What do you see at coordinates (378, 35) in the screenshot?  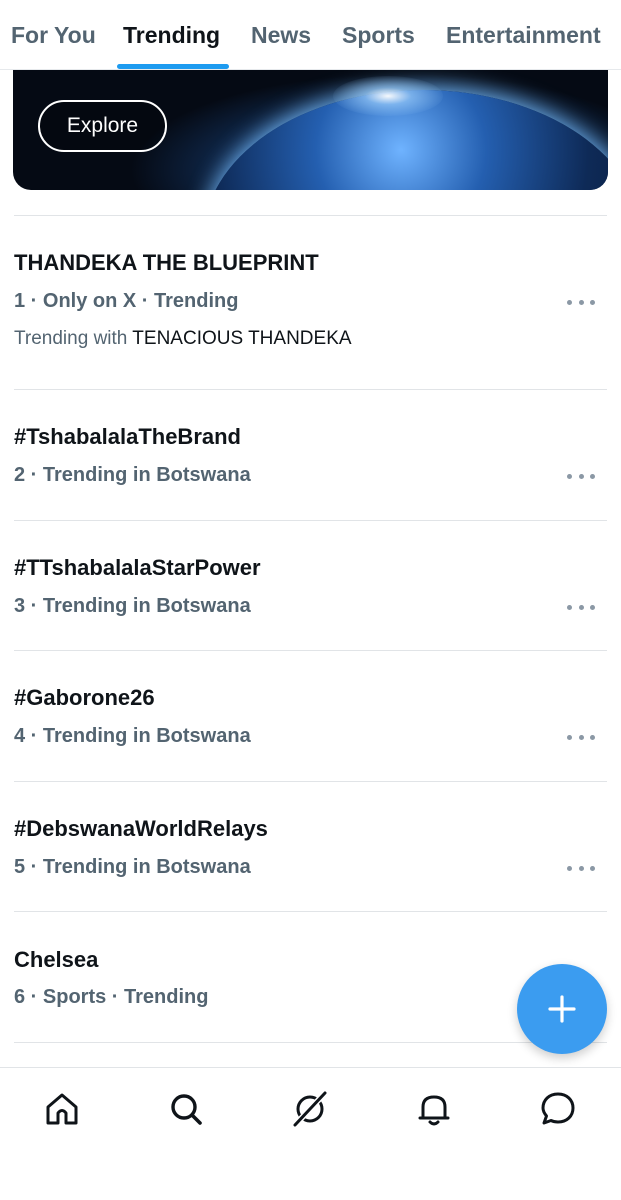 I see `tab-sports: Sports` at bounding box center [378, 35].